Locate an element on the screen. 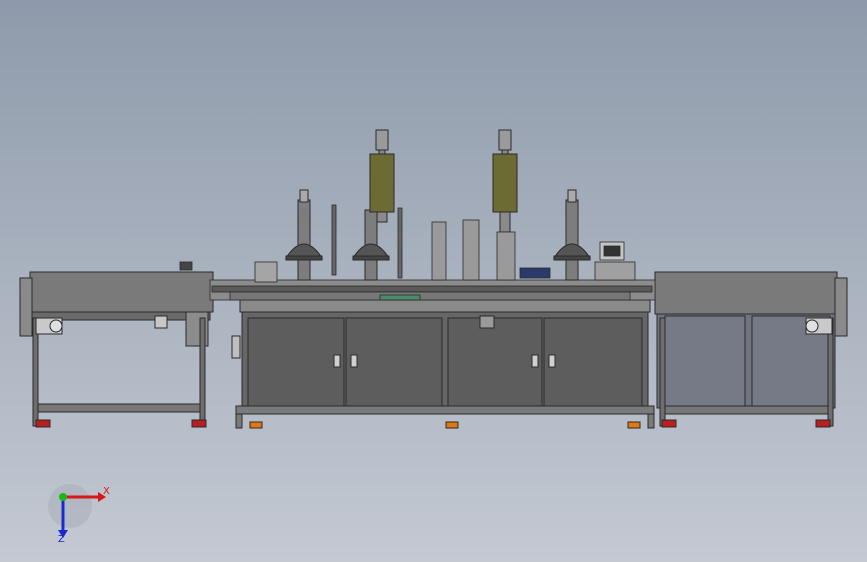 The width and height of the screenshot is (867, 562). x-axis-label: X is located at coordinates (106, 491).